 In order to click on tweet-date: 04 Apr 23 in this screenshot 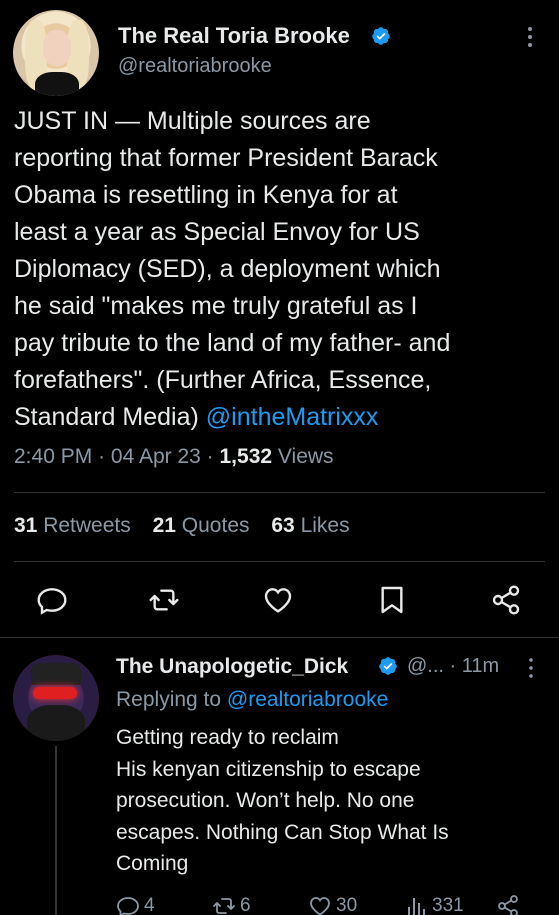, I will do `click(155, 456)`.